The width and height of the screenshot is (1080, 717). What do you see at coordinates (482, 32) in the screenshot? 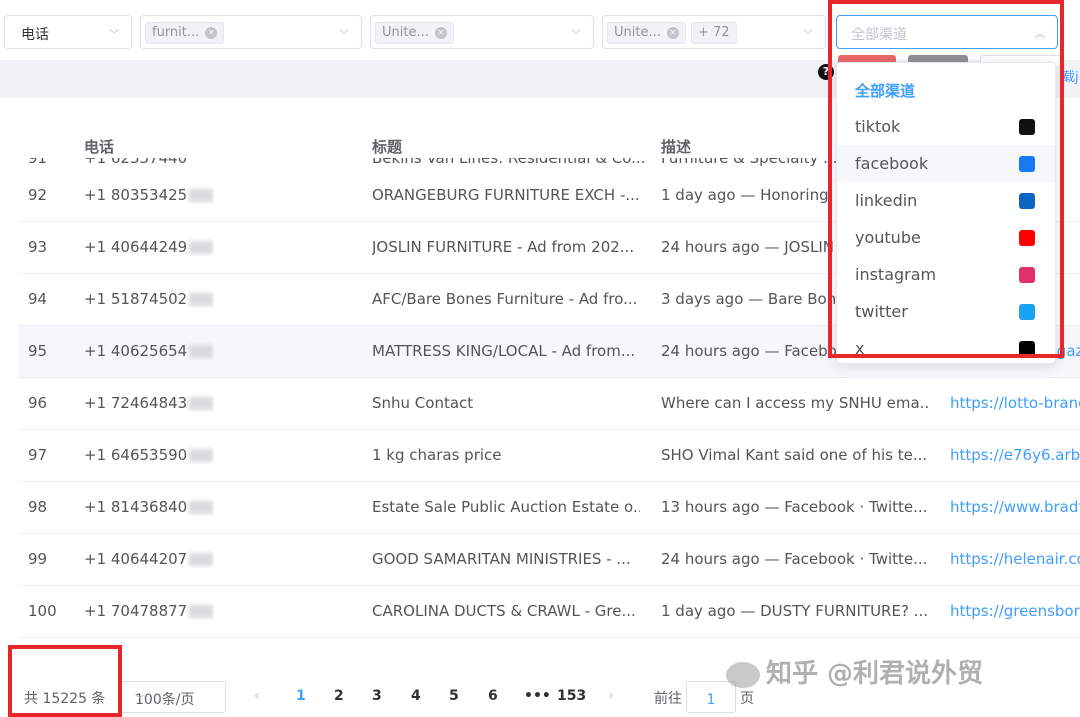
I see `country-select: Unite... × ﹀` at bounding box center [482, 32].